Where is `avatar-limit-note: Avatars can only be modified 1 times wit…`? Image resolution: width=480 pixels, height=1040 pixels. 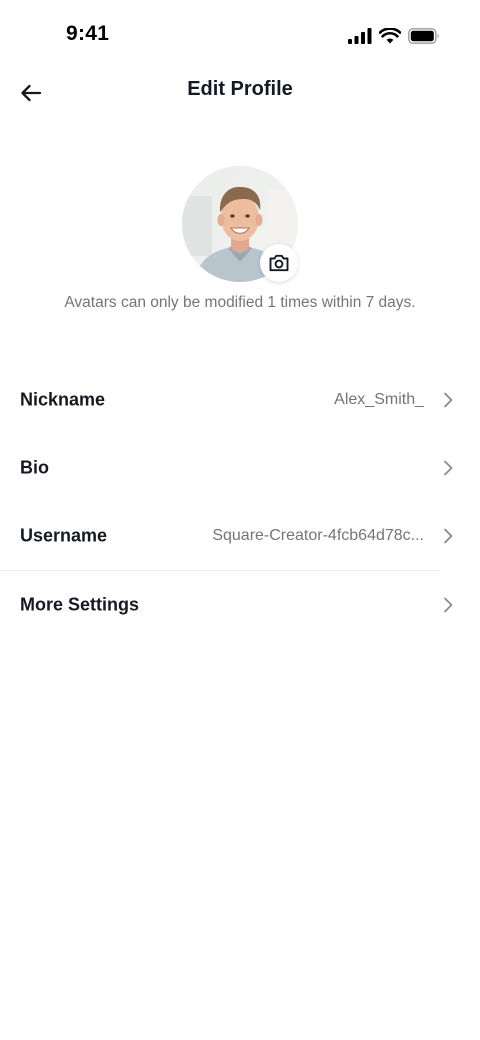
avatar-limit-note: Avatars can only be modified 1 times wit… is located at coordinates (240, 302).